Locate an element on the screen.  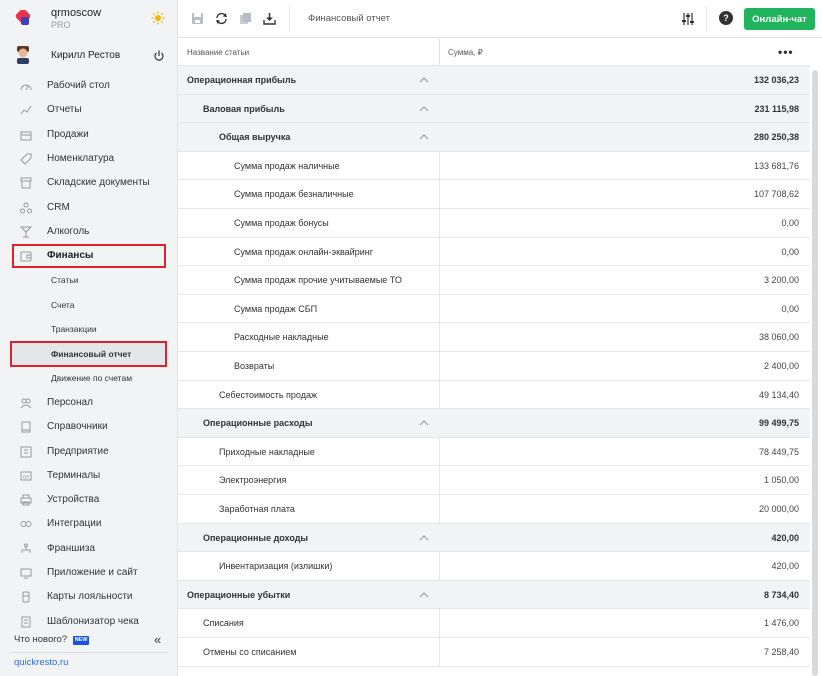
table-row: Сумма продаж наличные 133 681,76 is located at coordinates (494, 166).